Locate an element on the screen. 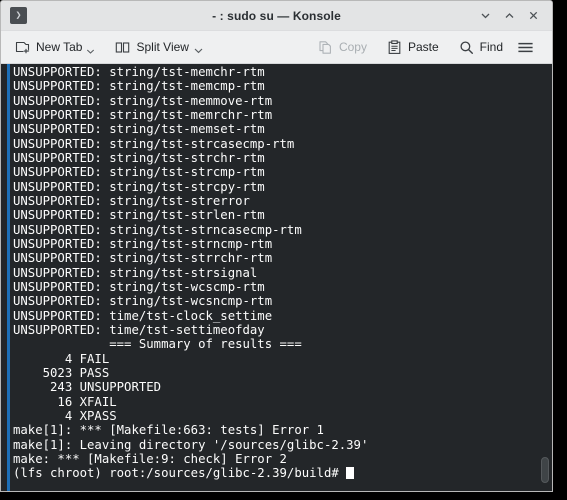  terminal-line: UNSUPPORTED: string/tst-memrchr-rtm is located at coordinates (143, 114).